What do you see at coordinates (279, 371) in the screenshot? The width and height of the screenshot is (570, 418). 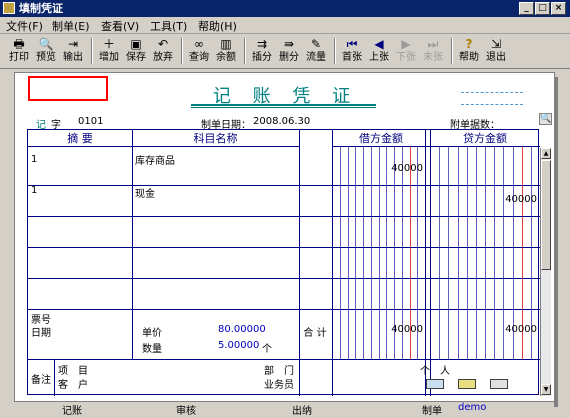 I see `department-label: 部 门` at bounding box center [279, 371].